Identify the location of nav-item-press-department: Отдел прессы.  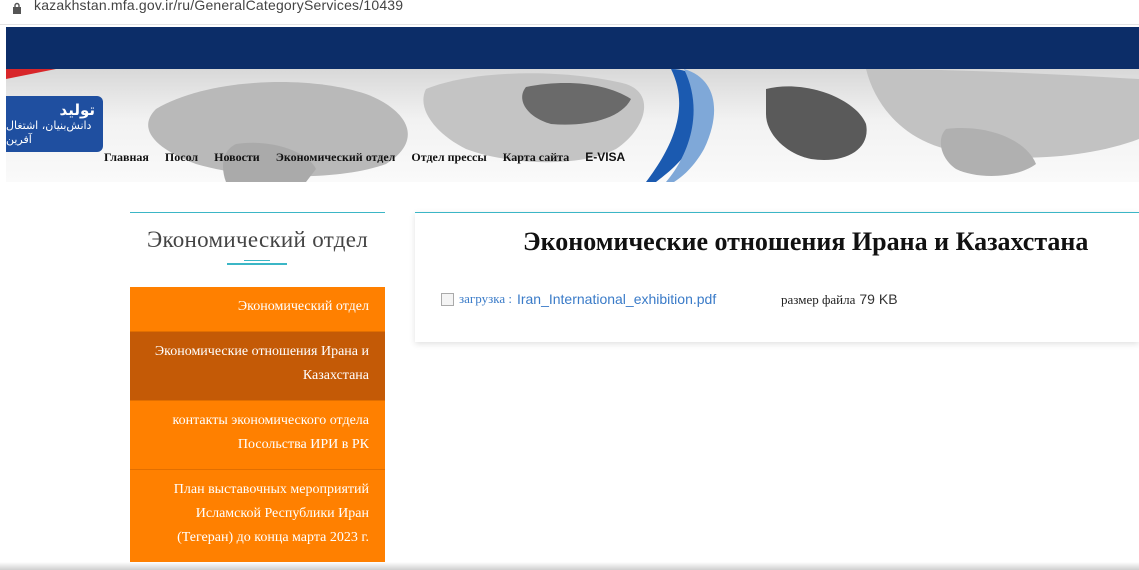
(448, 157).